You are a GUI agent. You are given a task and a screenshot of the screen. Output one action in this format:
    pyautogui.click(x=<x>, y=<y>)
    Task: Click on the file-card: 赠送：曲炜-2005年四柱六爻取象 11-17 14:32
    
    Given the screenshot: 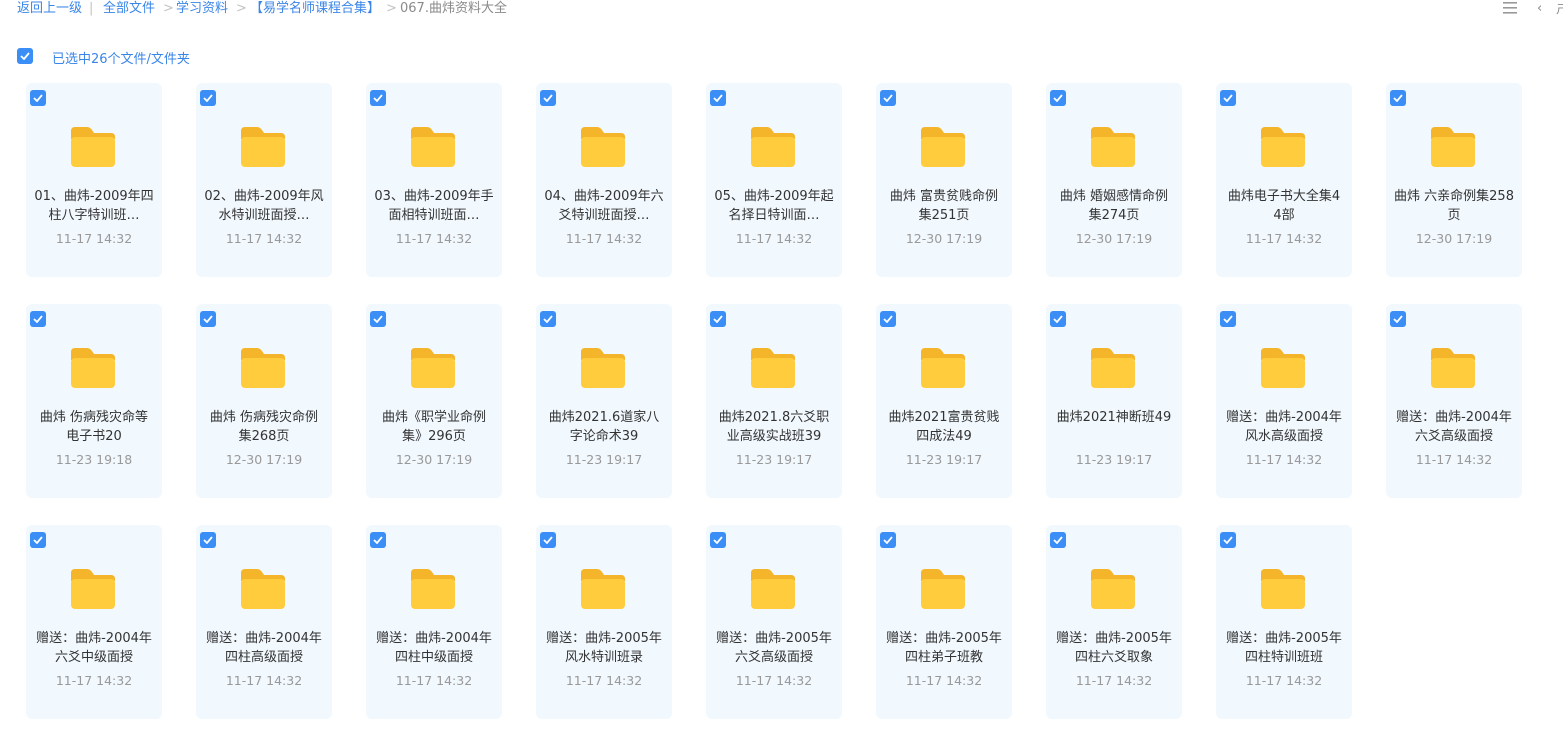 What is the action you would take?
    pyautogui.click(x=1114, y=622)
    